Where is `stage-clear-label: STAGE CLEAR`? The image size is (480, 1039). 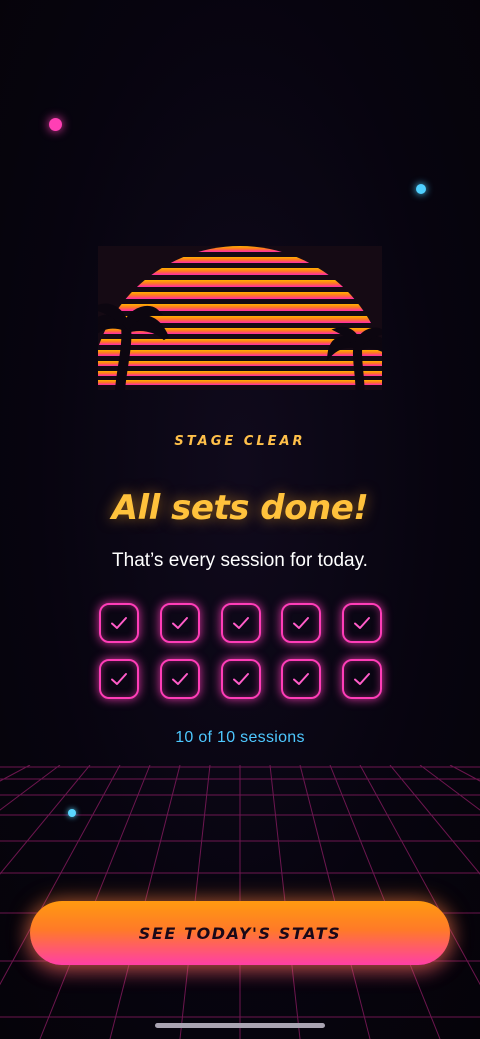 stage-clear-label: STAGE CLEAR is located at coordinates (240, 441).